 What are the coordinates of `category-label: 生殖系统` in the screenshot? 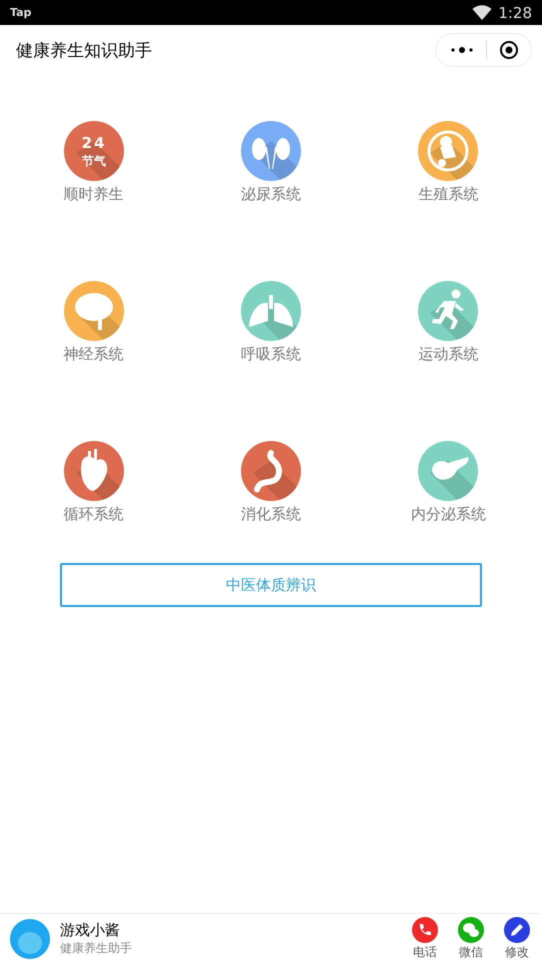 It's located at (448, 194).